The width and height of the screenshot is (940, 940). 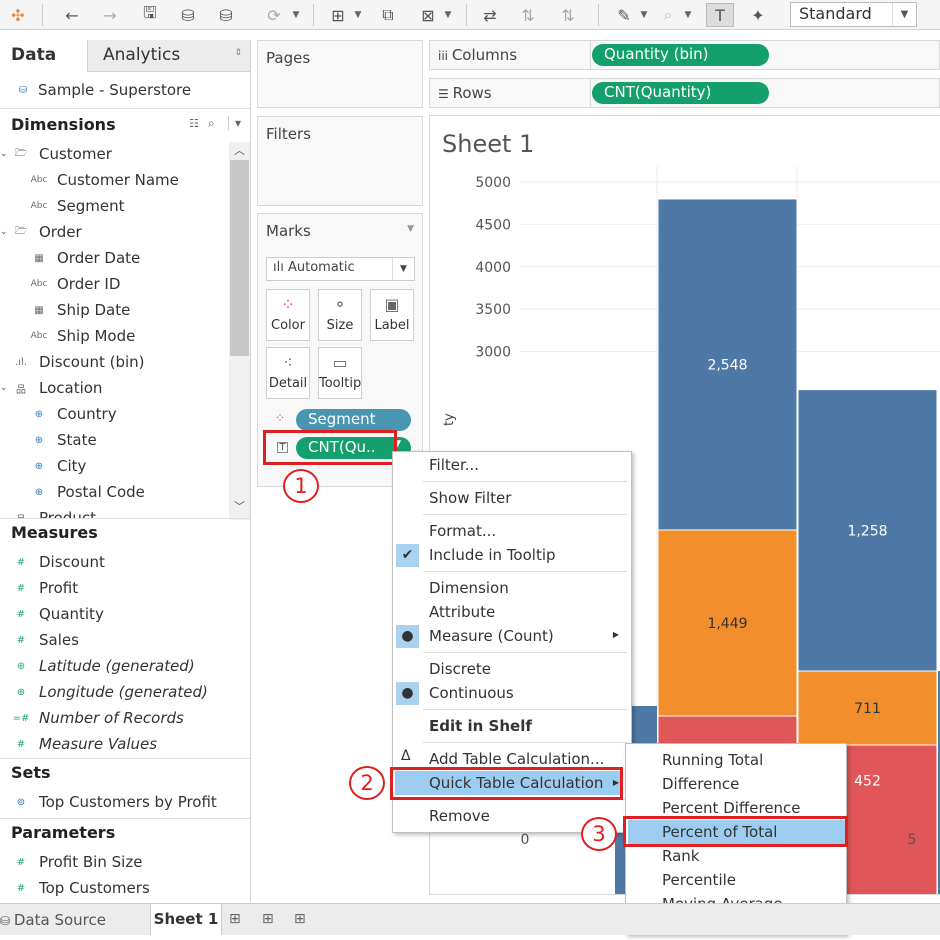 What do you see at coordinates (81, 888) in the screenshot?
I see `parameter-item: # Top Customers` at bounding box center [81, 888].